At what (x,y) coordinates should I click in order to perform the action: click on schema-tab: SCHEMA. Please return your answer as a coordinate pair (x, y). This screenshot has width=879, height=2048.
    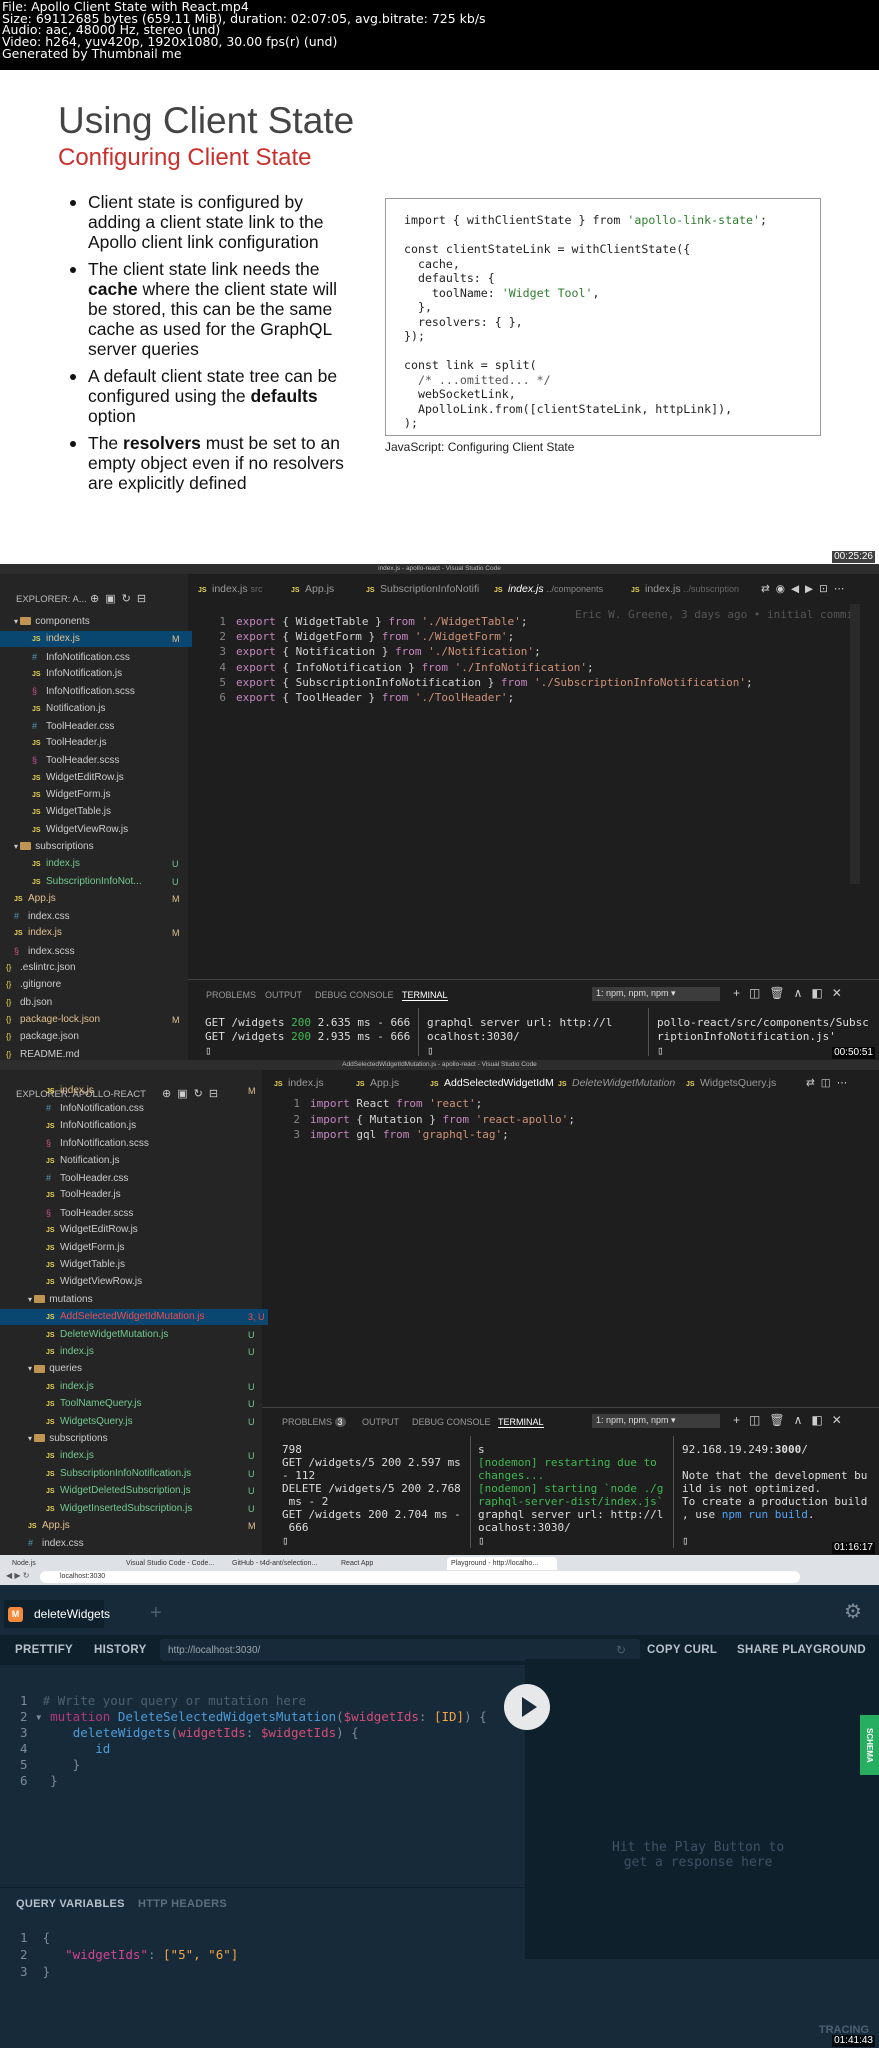
    Looking at the image, I should click on (869, 1745).